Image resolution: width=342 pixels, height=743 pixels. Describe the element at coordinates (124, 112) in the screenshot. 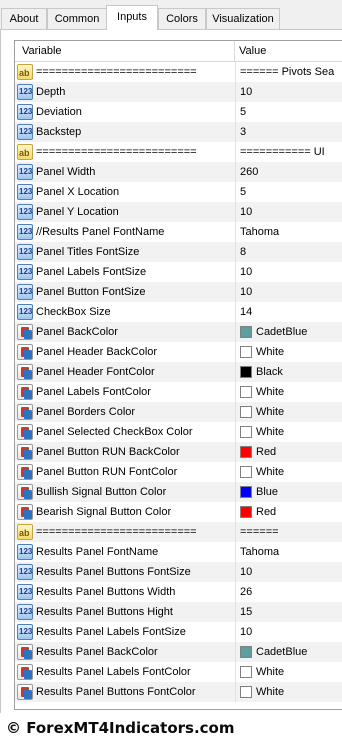

I see `variable-cell: 123 Deviation` at that location.